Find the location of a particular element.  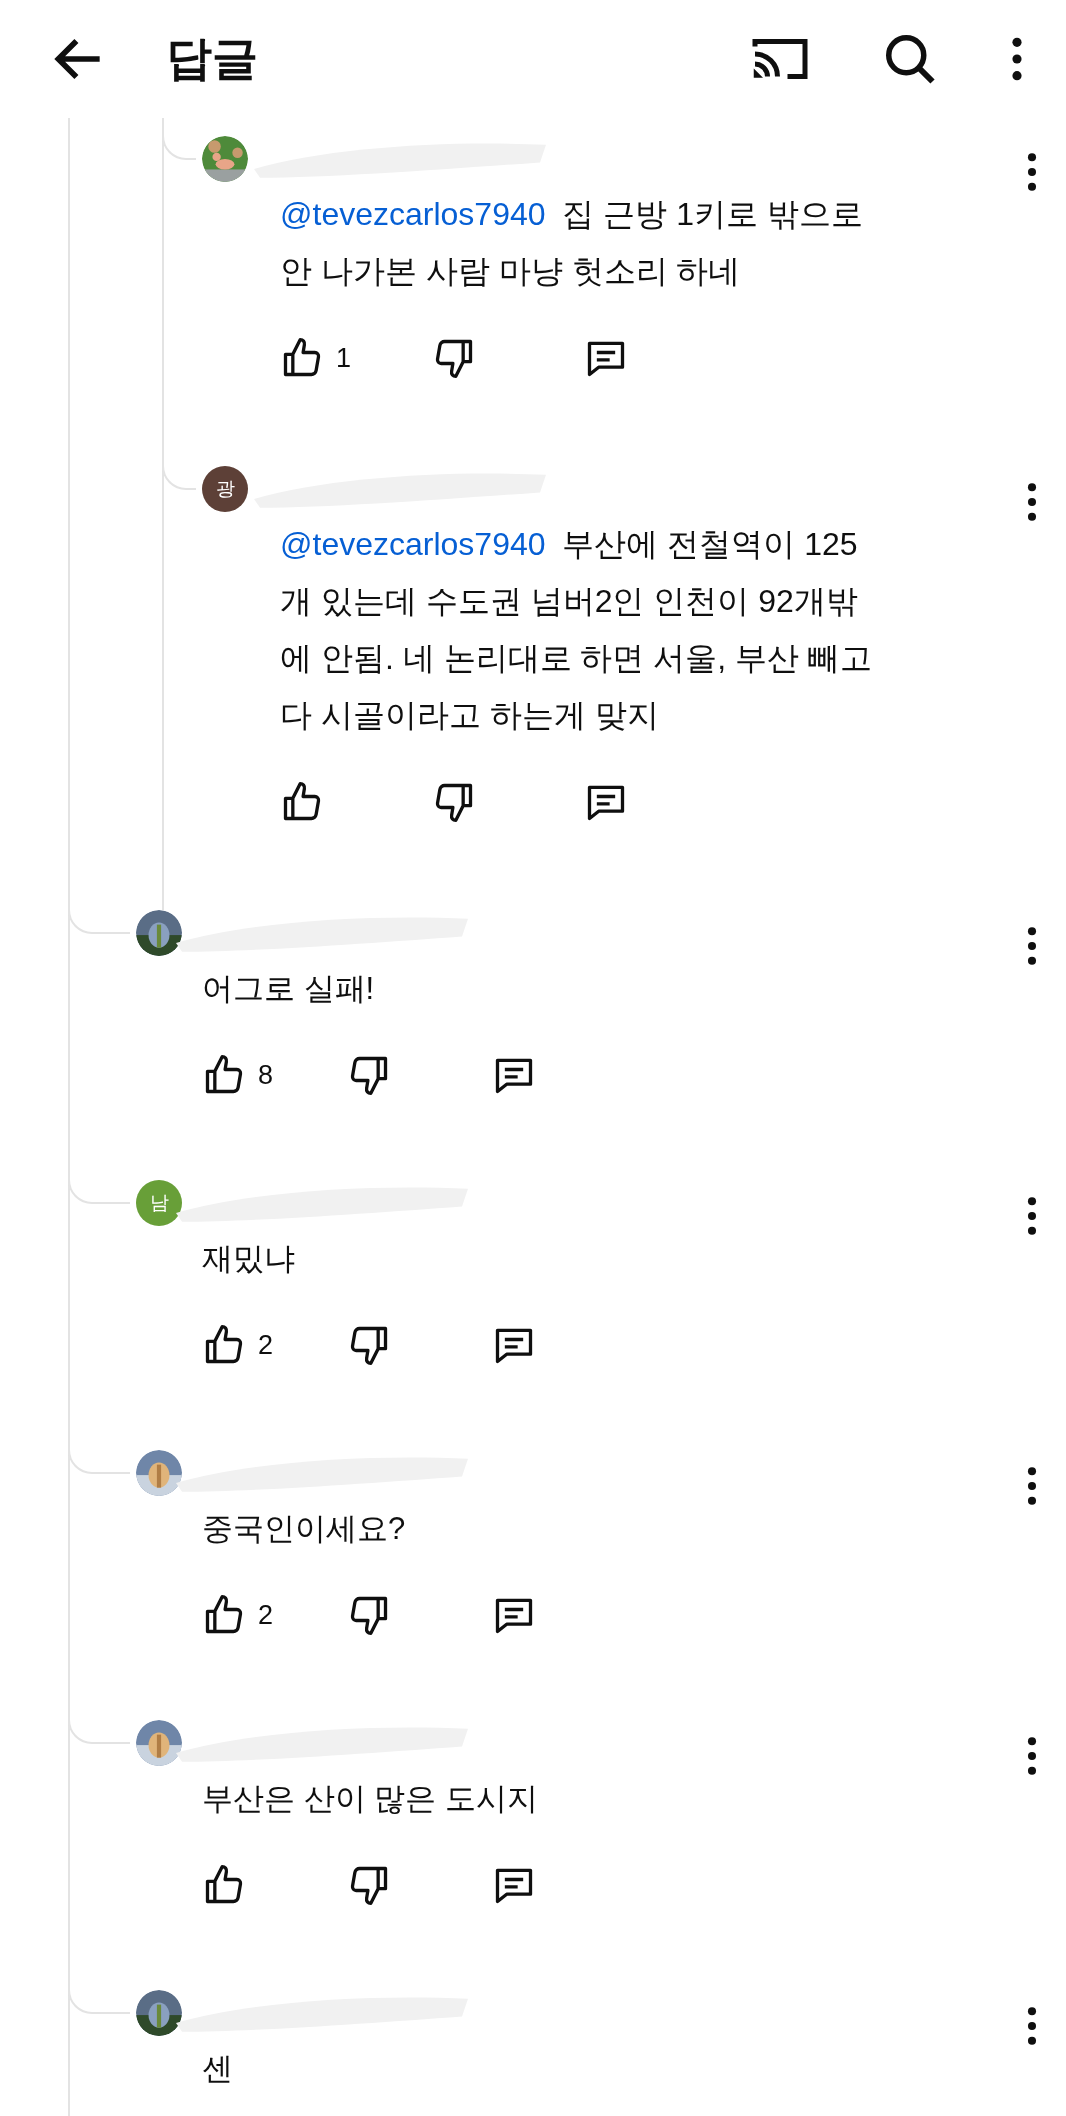

avatar: 광 is located at coordinates (225, 489).